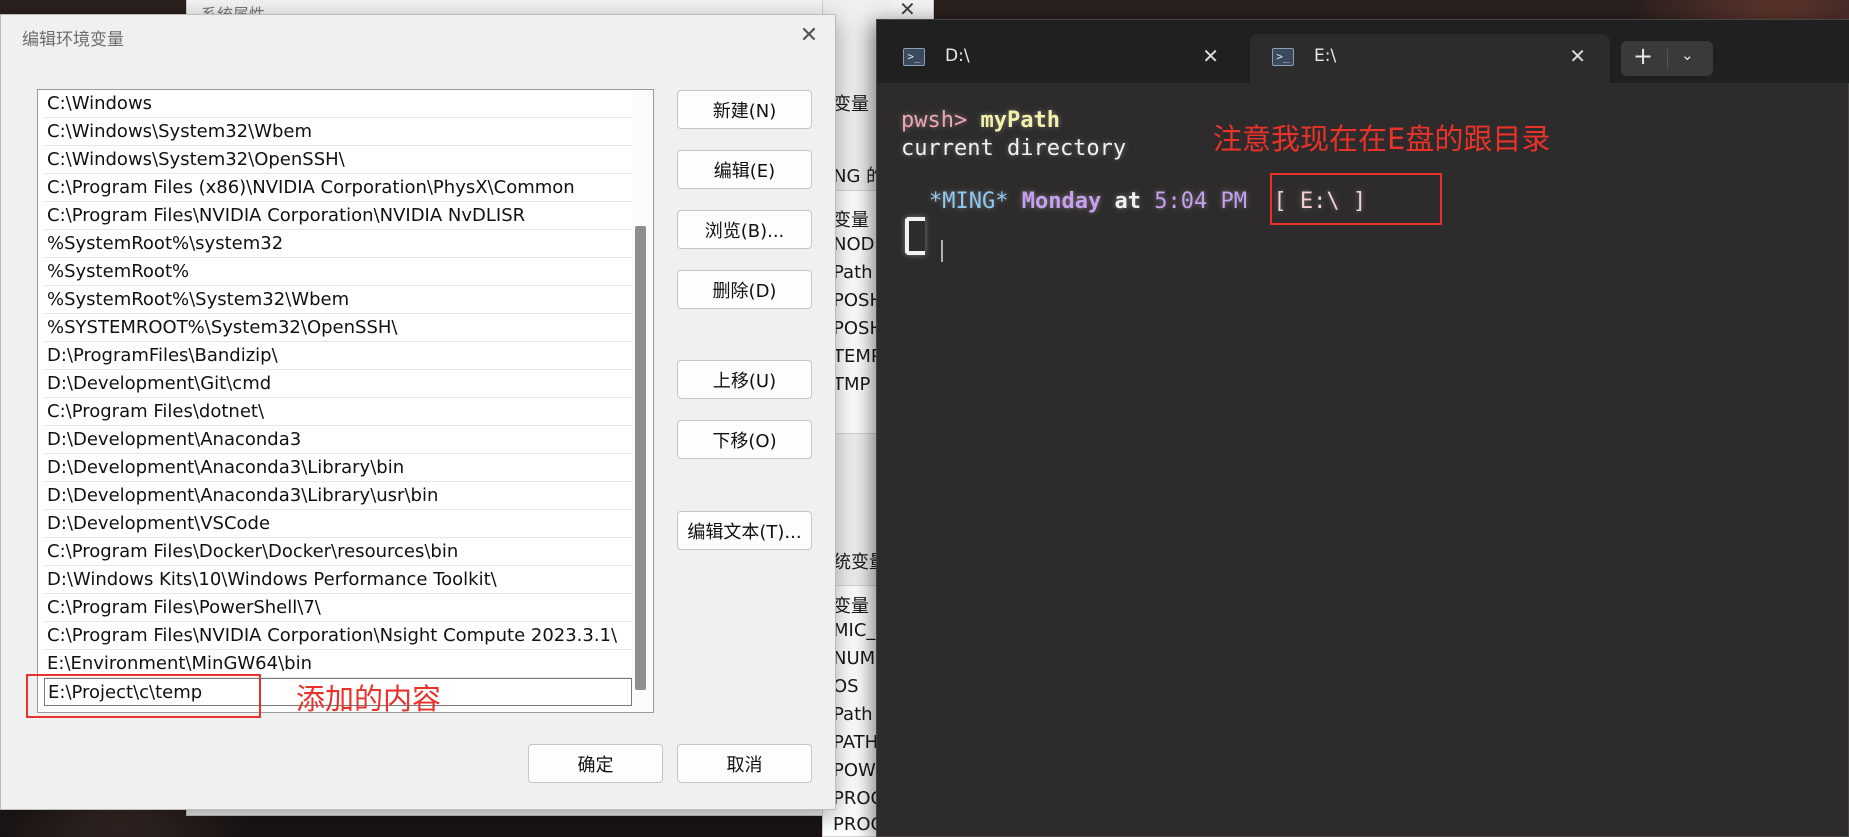 This screenshot has height=837, width=1849. I want to click on list-item: %SystemRoot%\system32, so click(338, 244).